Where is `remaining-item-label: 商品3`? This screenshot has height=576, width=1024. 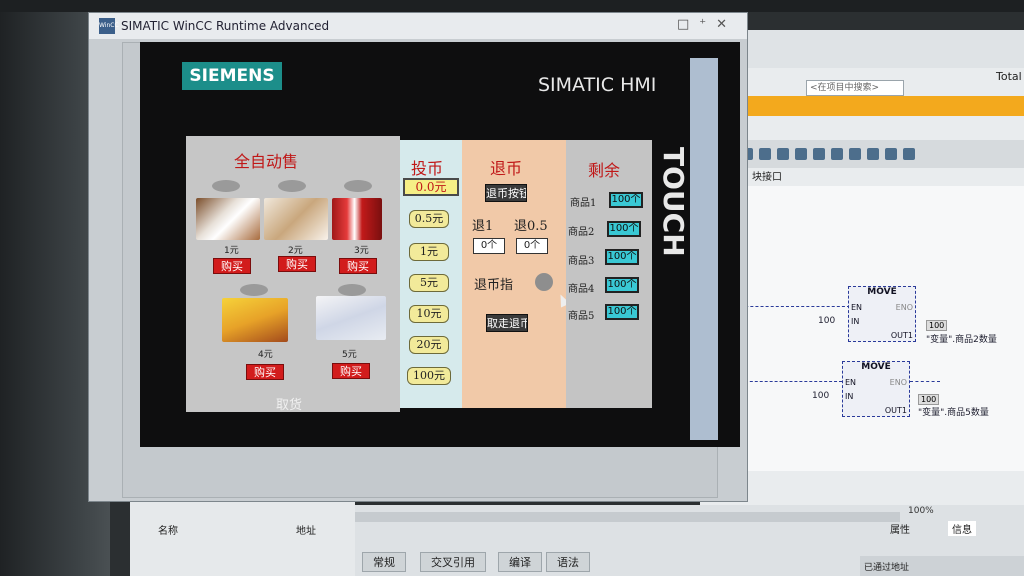
remaining-item-label: 商品3 is located at coordinates (581, 261).